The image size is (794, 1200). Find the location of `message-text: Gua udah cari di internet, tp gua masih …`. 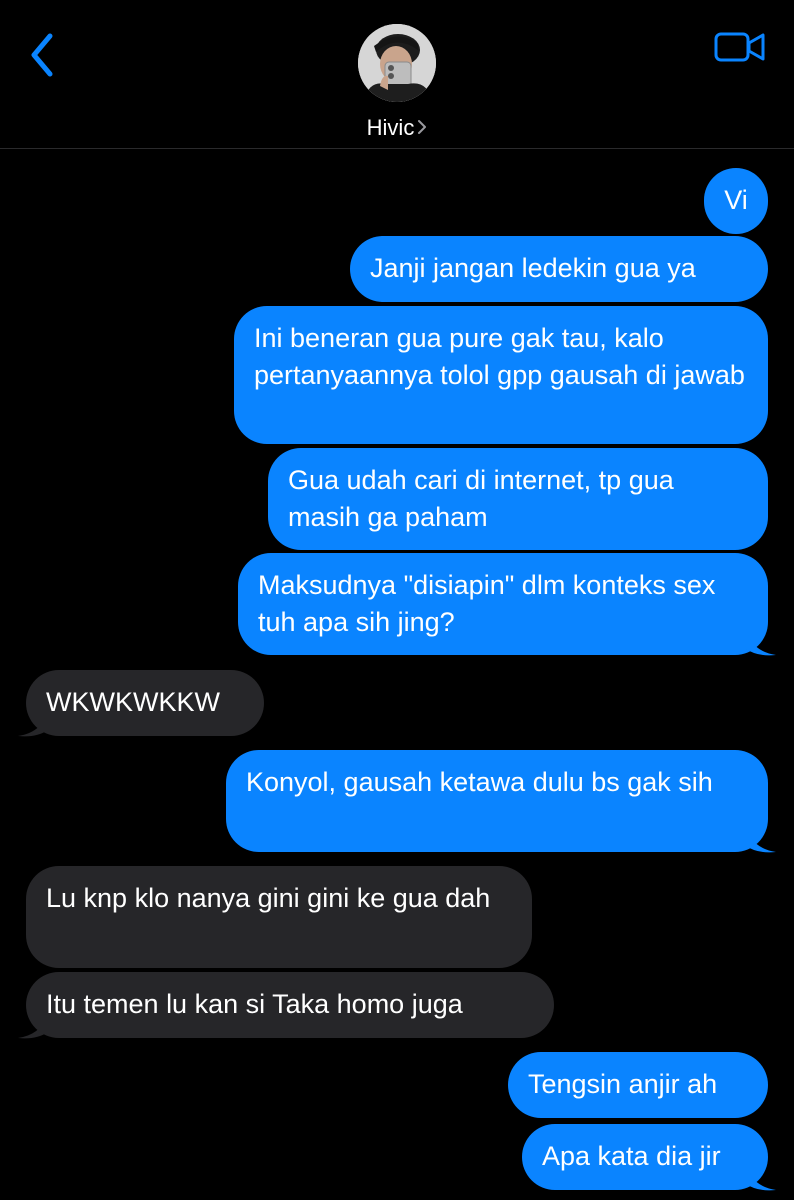

message-text: Gua udah cari di internet, tp gua masih … is located at coordinates (481, 498).